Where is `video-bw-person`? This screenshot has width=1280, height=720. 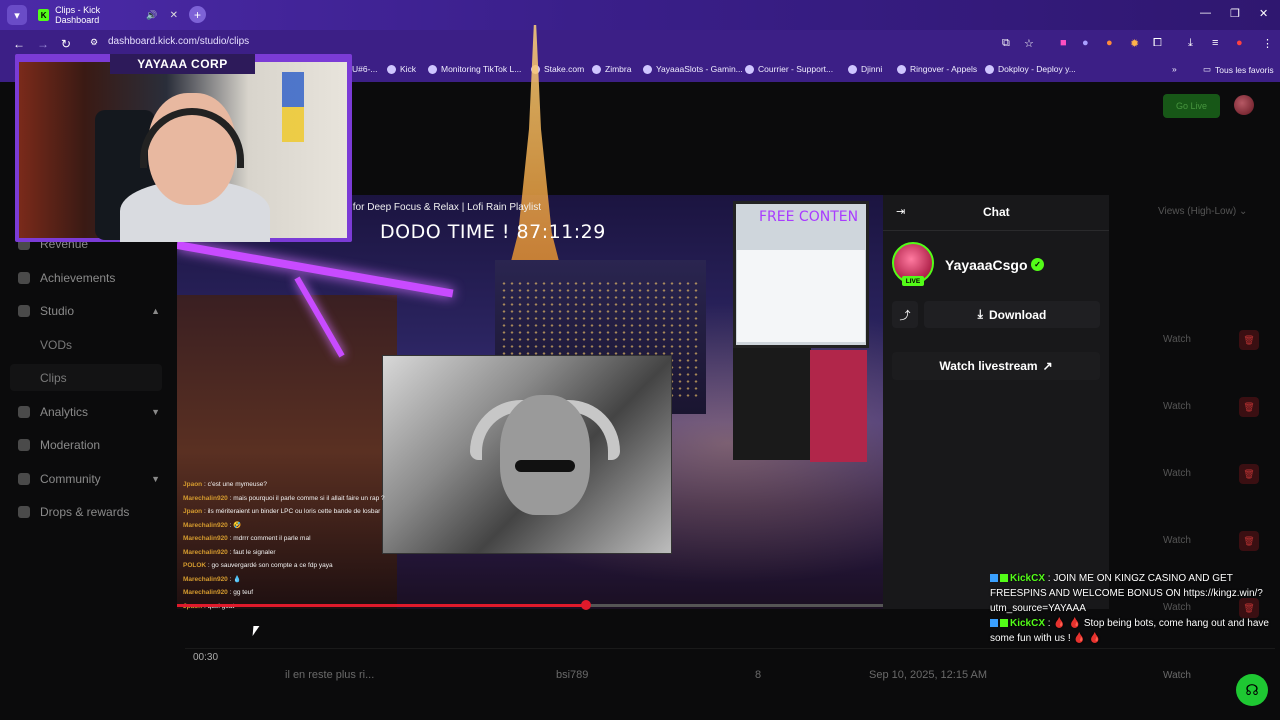
video-bw-person is located at coordinates (545, 455).